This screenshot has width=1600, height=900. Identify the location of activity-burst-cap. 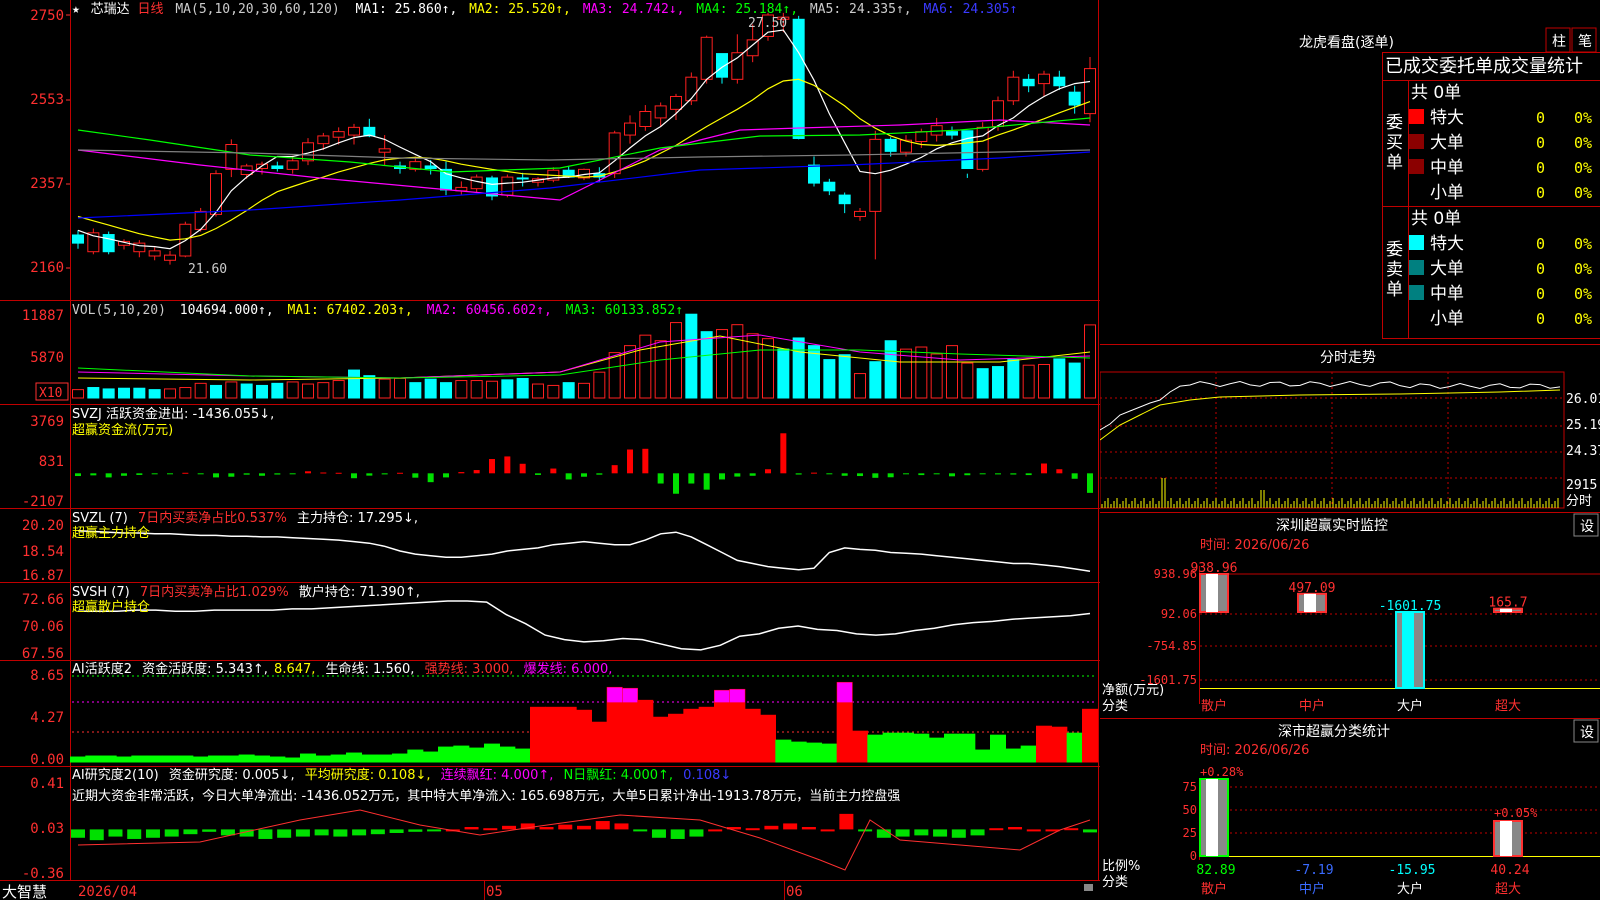
(737, 696).